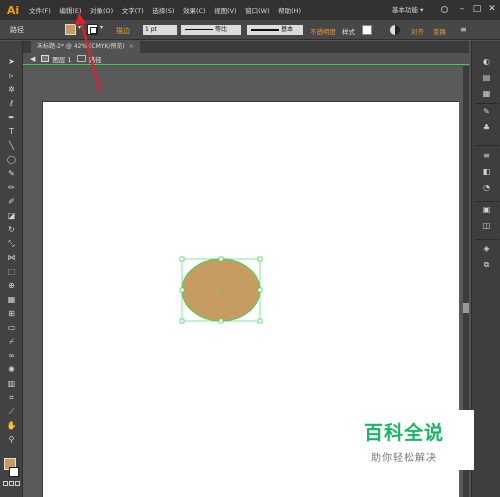  What do you see at coordinates (163, 10) in the screenshot?
I see `menu-select: 选择(S)` at bounding box center [163, 10].